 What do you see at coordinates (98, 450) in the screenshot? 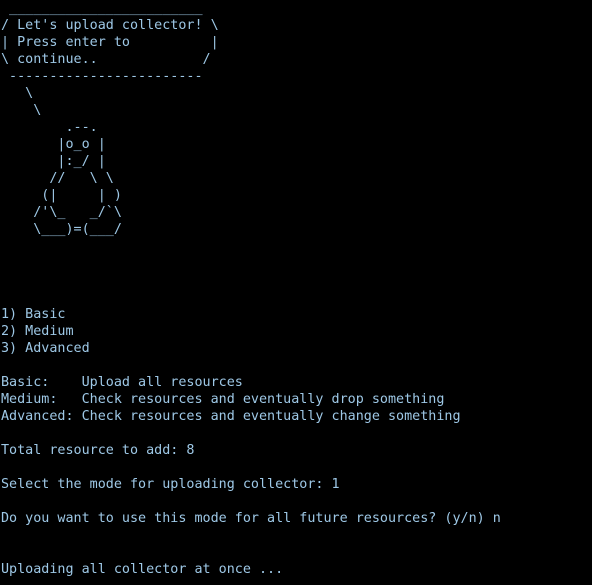
I see `total-resources-line: Total resource to add: 8` at bounding box center [98, 450].